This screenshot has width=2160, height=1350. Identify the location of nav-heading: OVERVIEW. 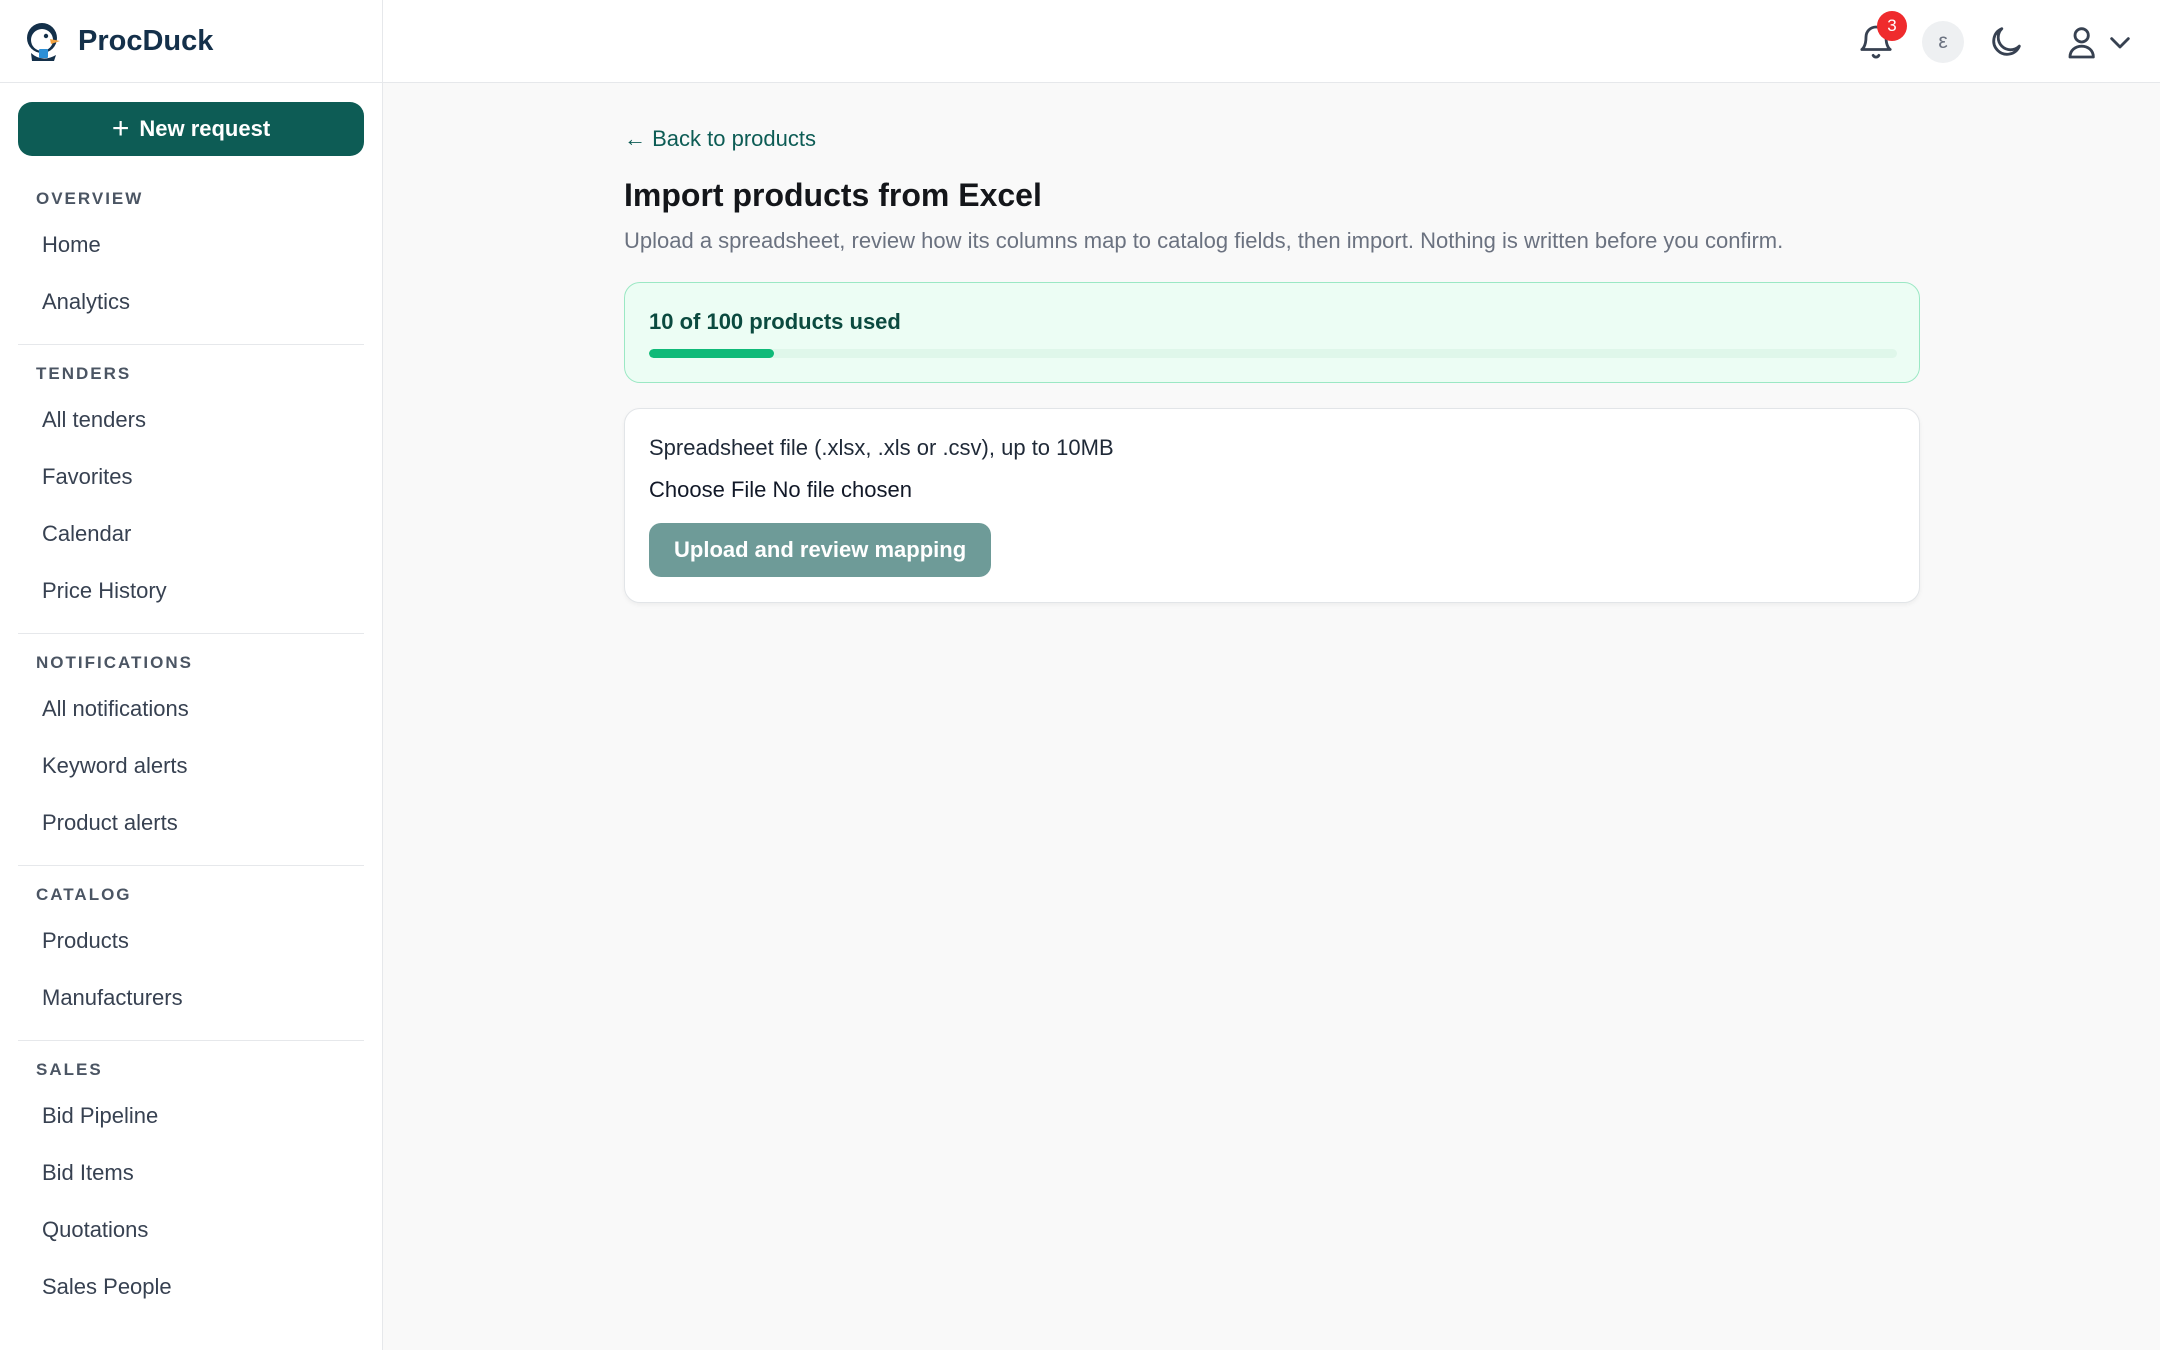
(90, 198).